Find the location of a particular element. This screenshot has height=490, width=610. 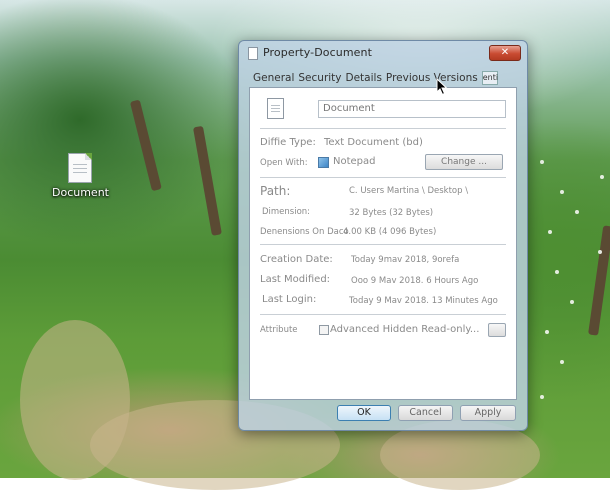

apply-button: Apply is located at coordinates (488, 413).